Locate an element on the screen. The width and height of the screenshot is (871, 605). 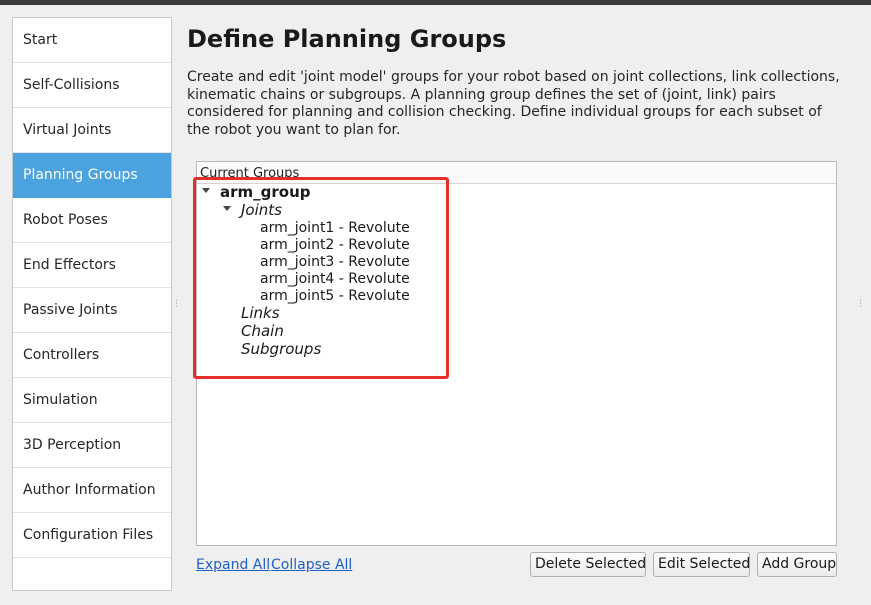
joints-label: Joints is located at coordinates (261, 210).